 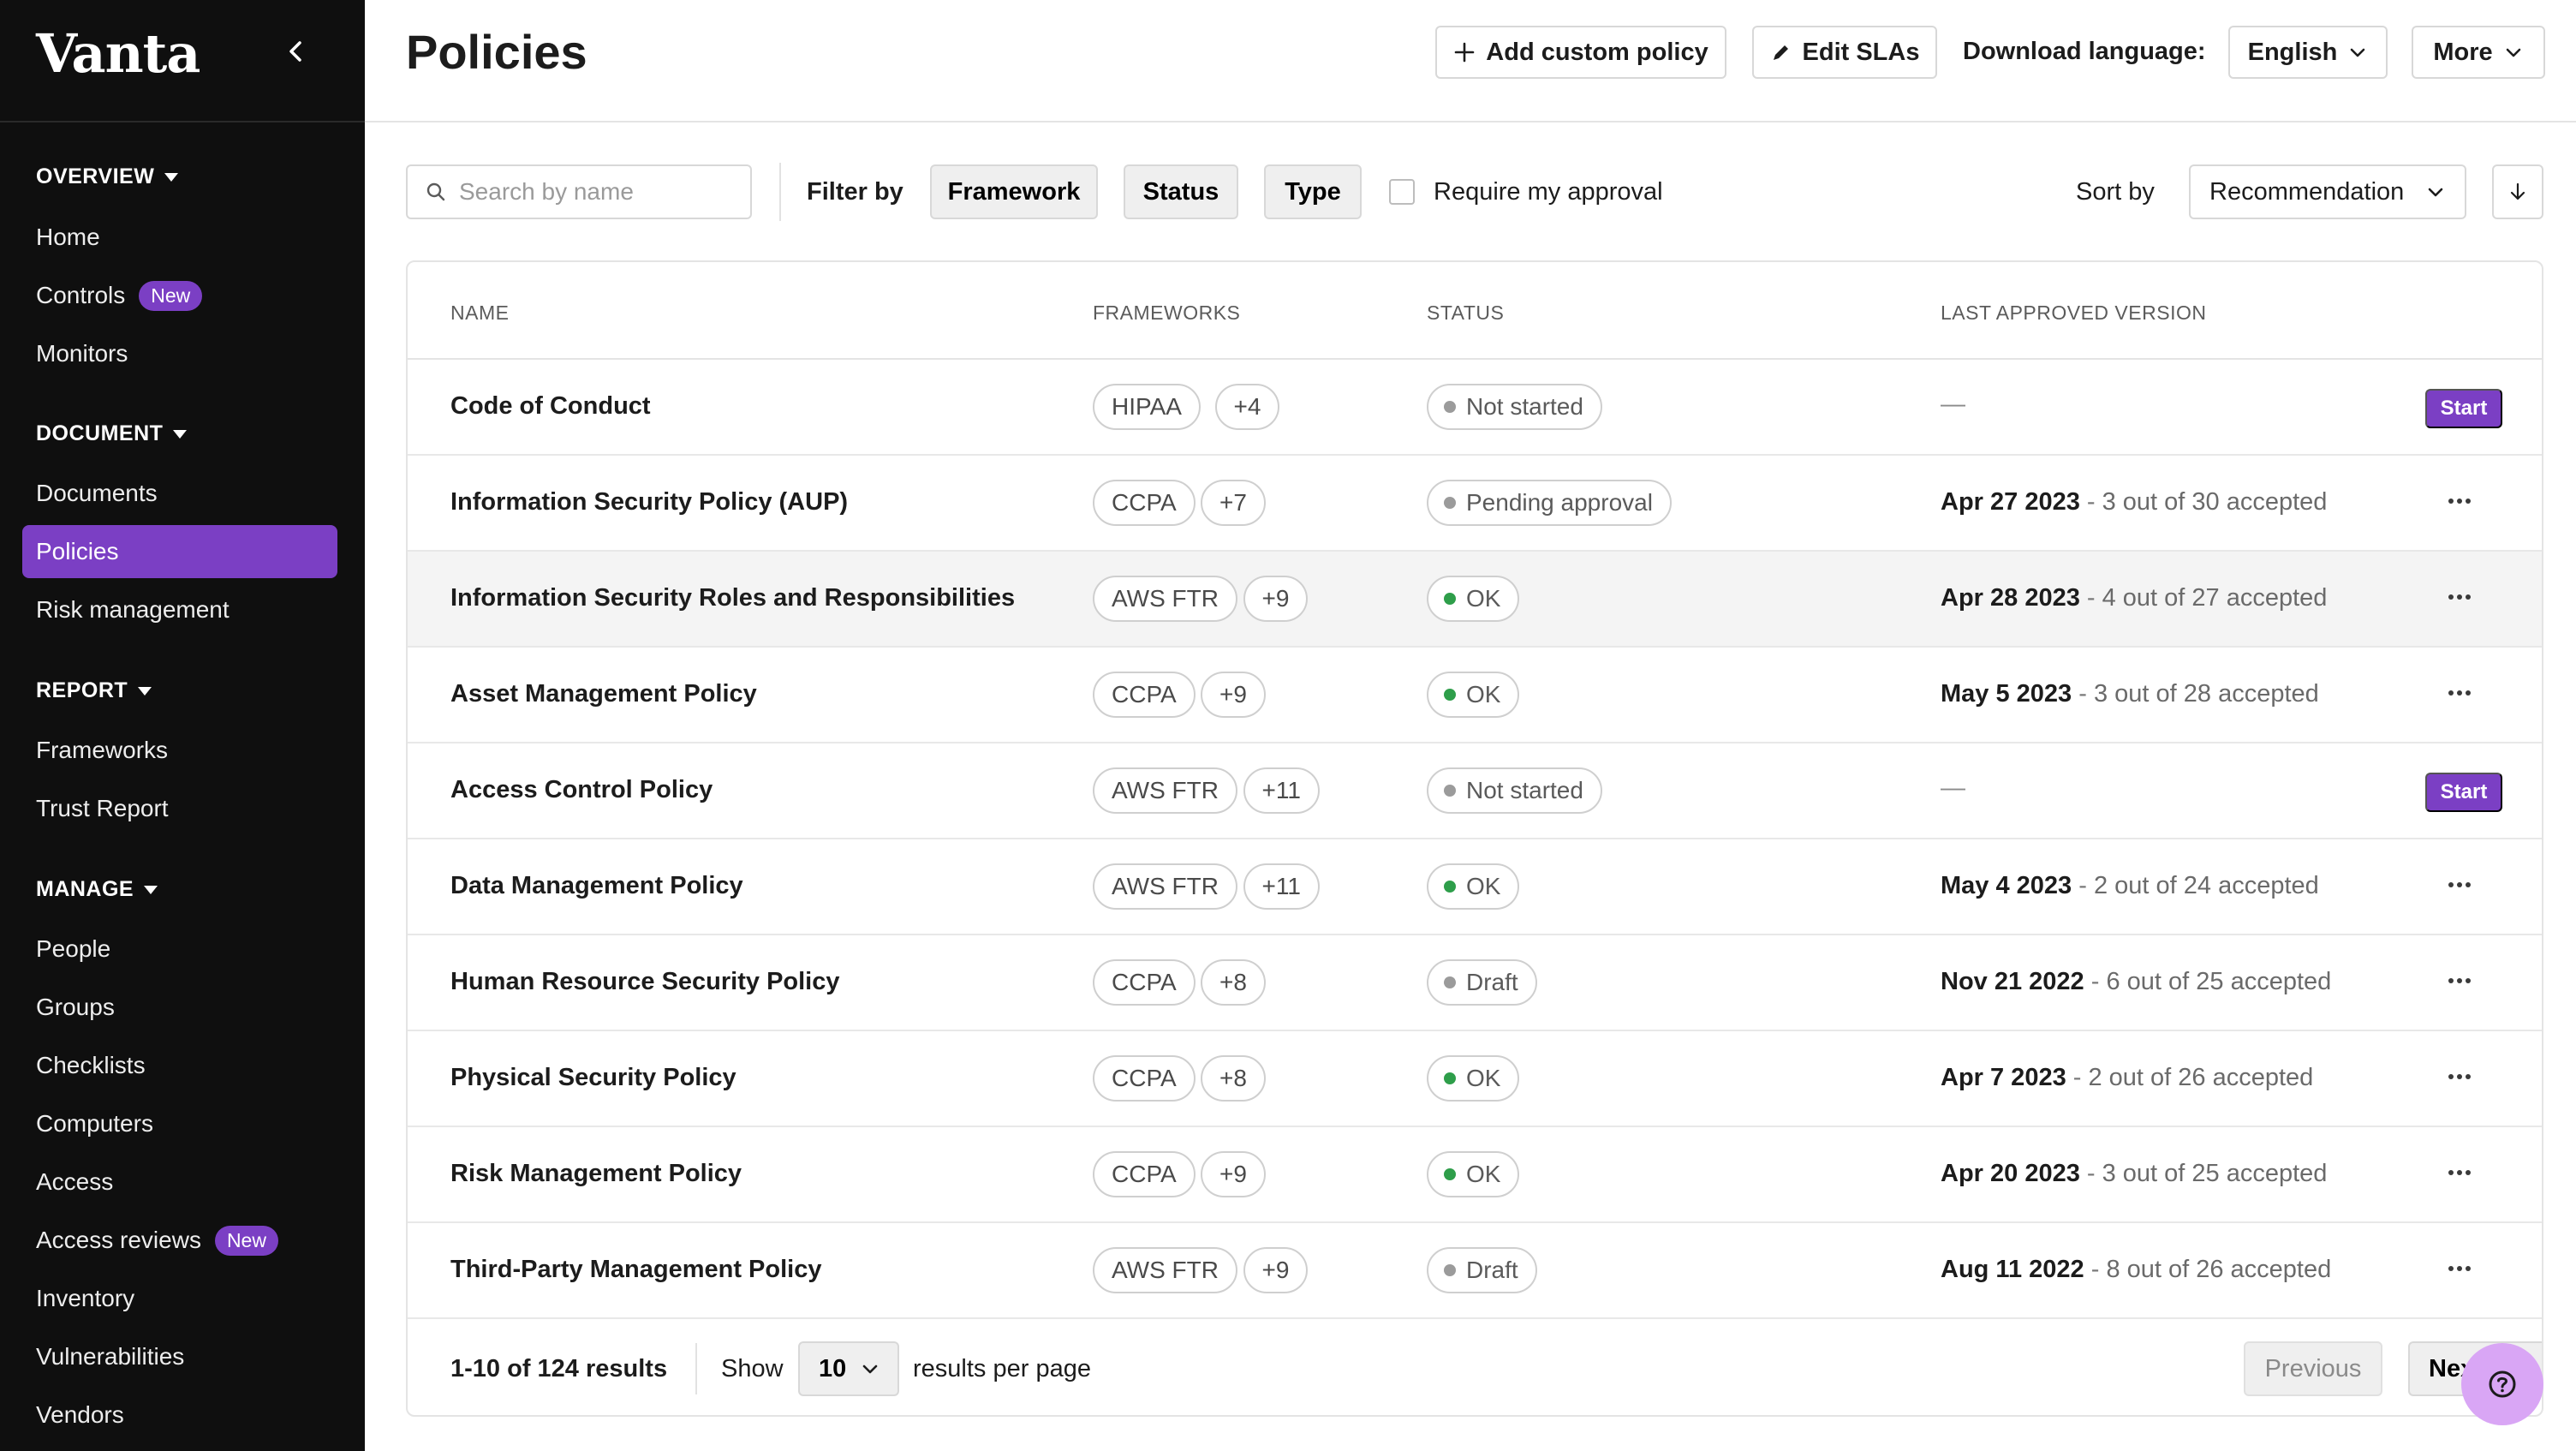 I want to click on sidebar-item-home: Home, so click(x=180, y=237).